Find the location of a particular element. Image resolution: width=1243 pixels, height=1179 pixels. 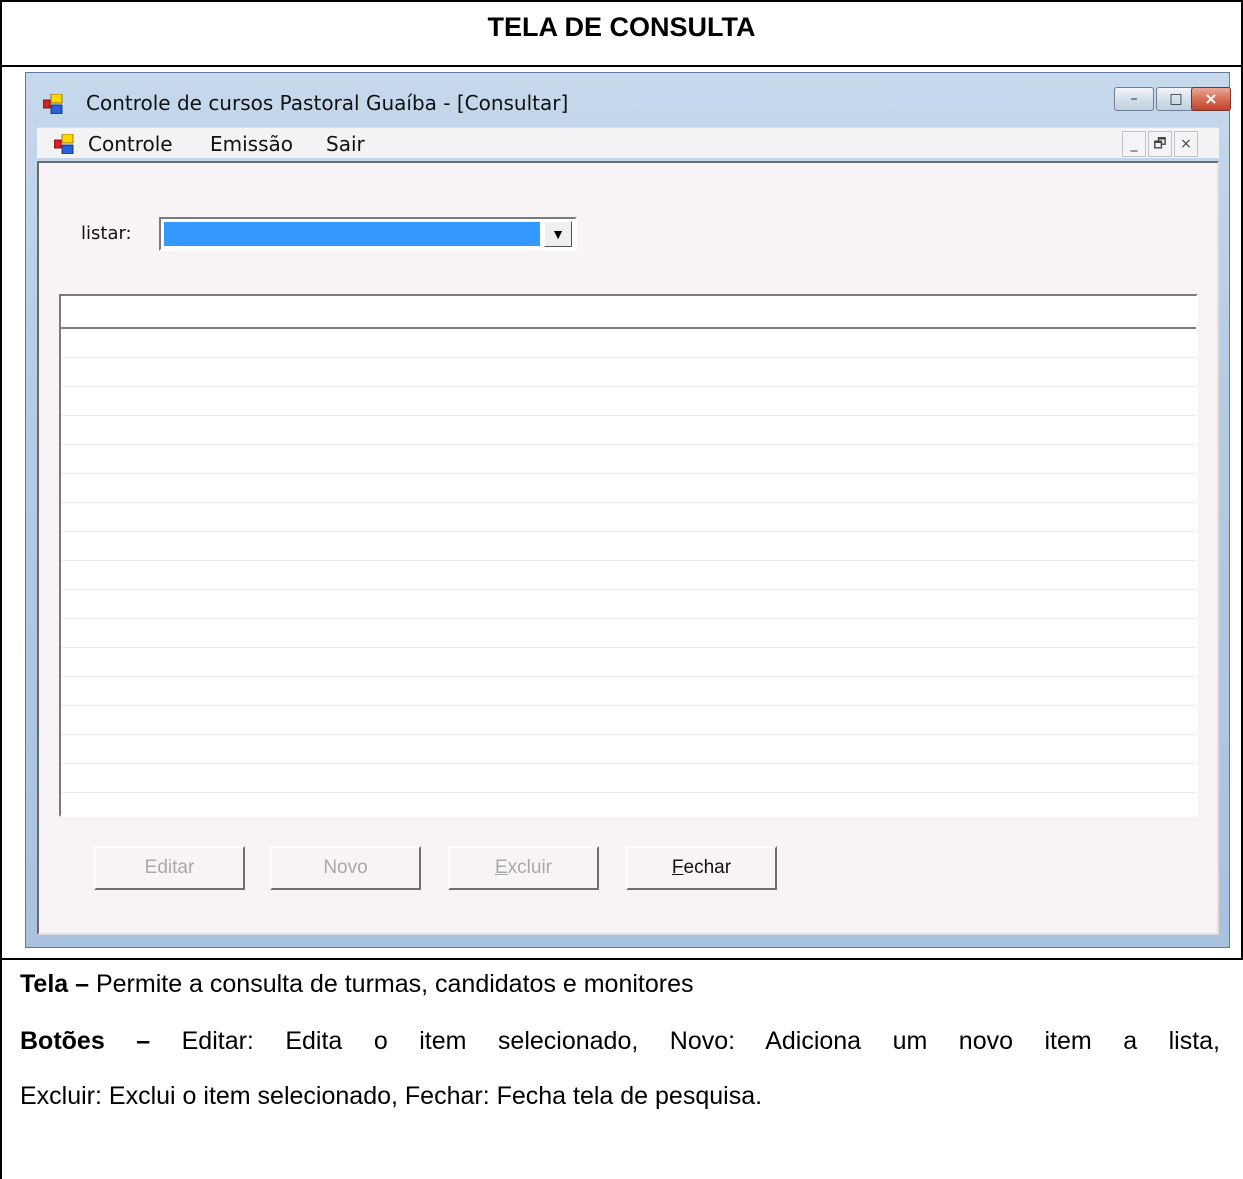

app-icon is located at coordinates (53, 104).